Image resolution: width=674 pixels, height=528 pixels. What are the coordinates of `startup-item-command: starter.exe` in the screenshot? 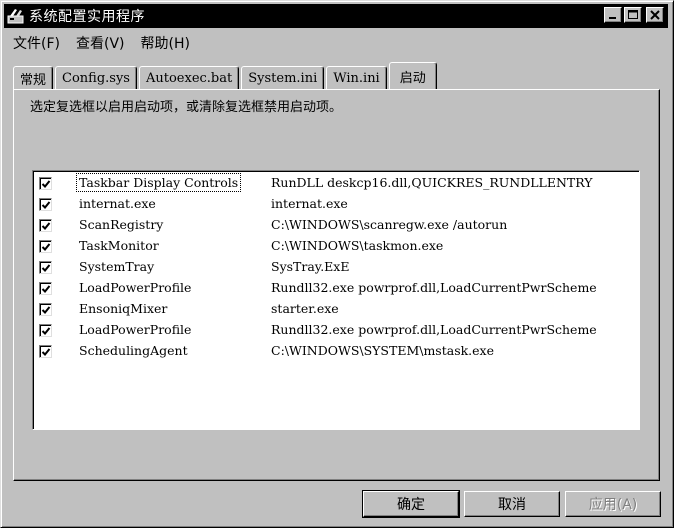 It's located at (305, 308).